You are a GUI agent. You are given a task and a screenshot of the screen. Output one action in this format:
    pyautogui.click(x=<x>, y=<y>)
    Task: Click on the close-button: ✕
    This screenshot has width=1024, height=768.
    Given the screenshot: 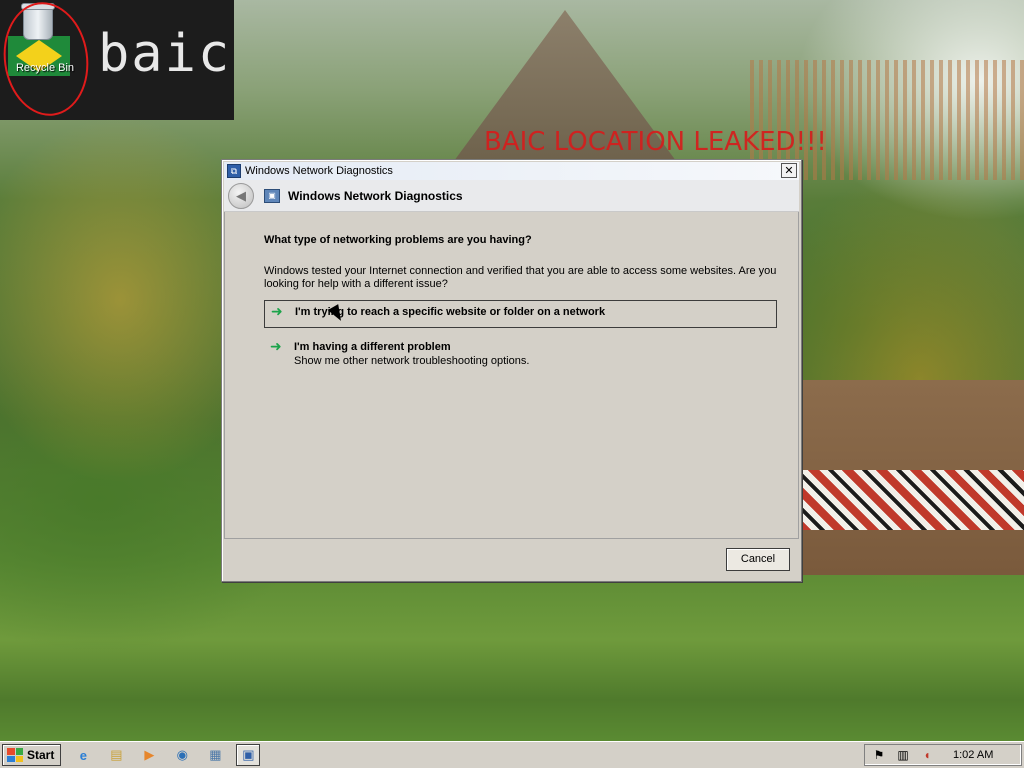 What is the action you would take?
    pyautogui.click(x=789, y=170)
    